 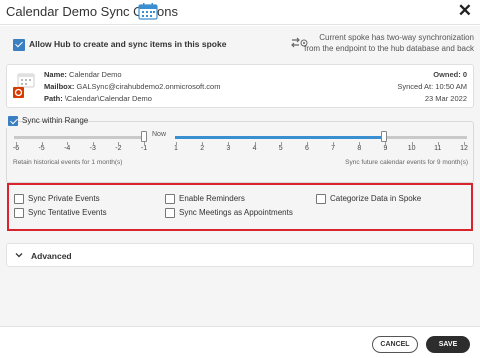 What do you see at coordinates (16, 148) in the screenshot?
I see `range-tick-label: -6` at bounding box center [16, 148].